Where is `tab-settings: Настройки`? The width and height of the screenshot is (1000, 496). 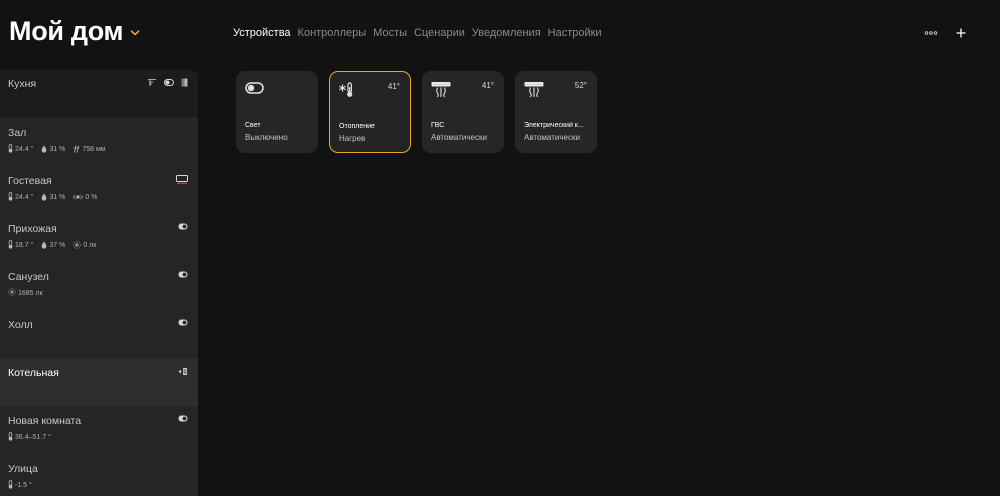 tab-settings: Настройки is located at coordinates (575, 33).